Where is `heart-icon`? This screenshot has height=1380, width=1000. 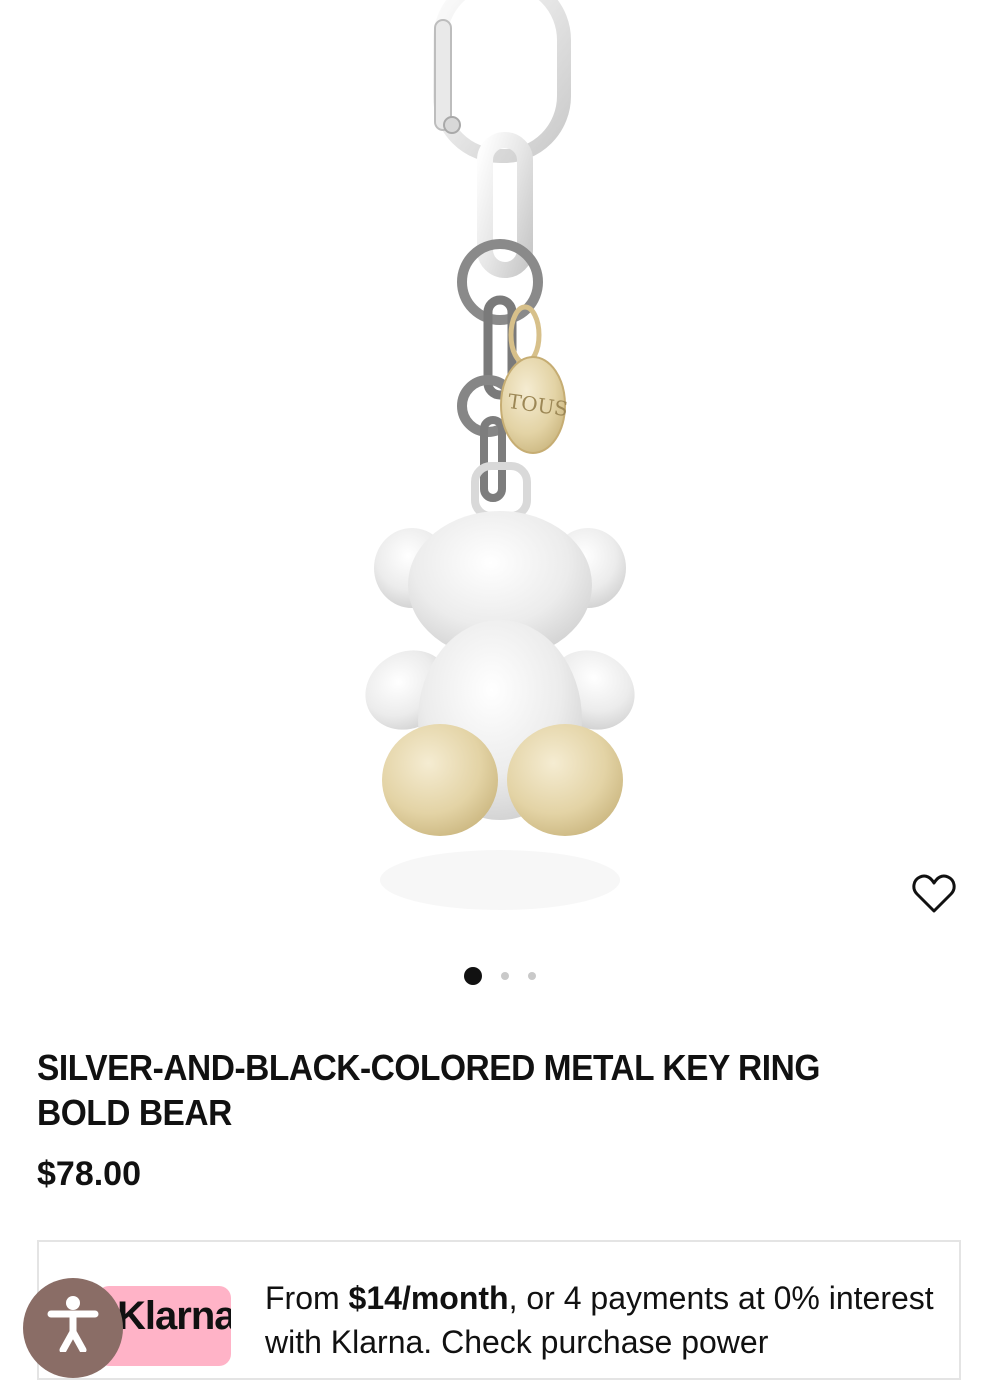
heart-icon is located at coordinates (934, 893).